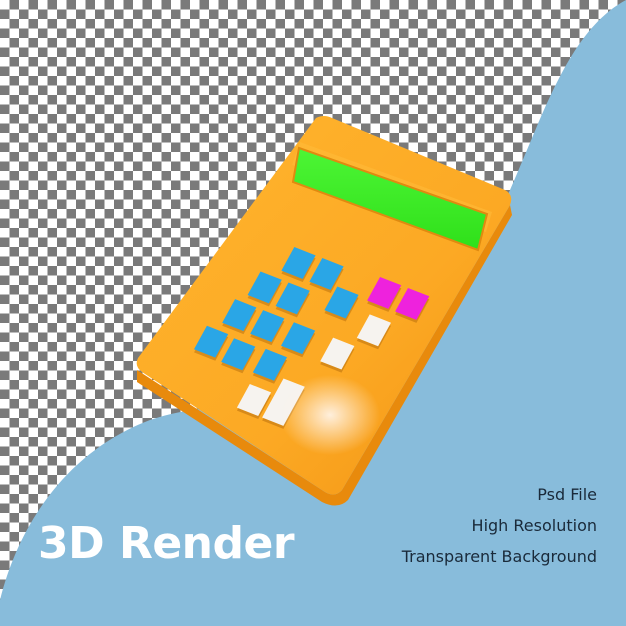 The image size is (626, 626). I want to click on headline-3d-render: 3D Render, so click(166, 543).